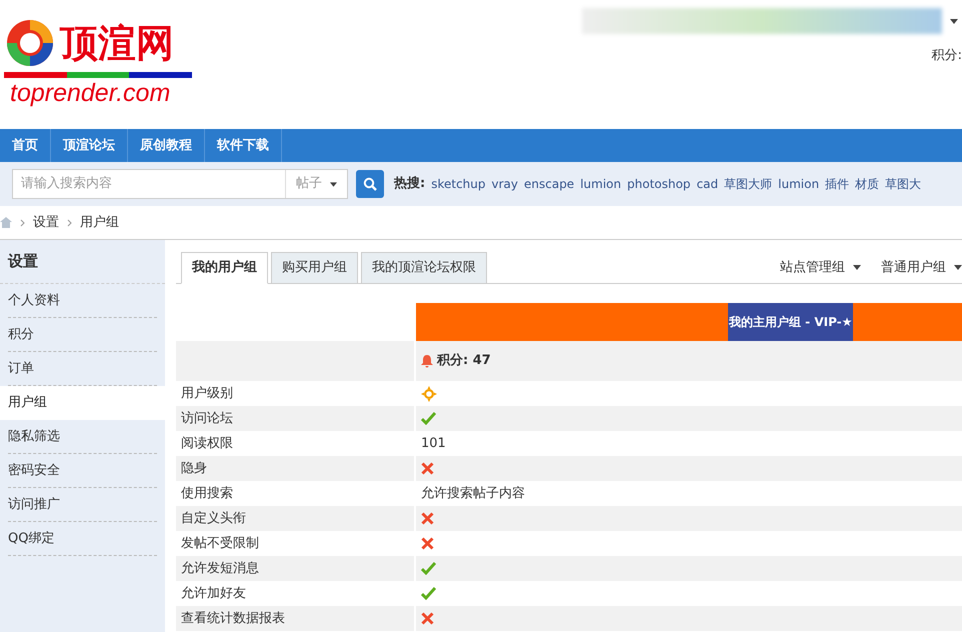 Image resolution: width=962 pixels, height=632 pixels. I want to click on hot-search-link: enscape, so click(549, 184).